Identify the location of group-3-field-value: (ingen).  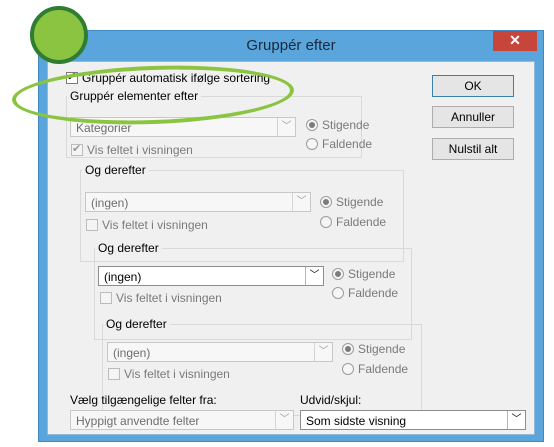
(123, 277).